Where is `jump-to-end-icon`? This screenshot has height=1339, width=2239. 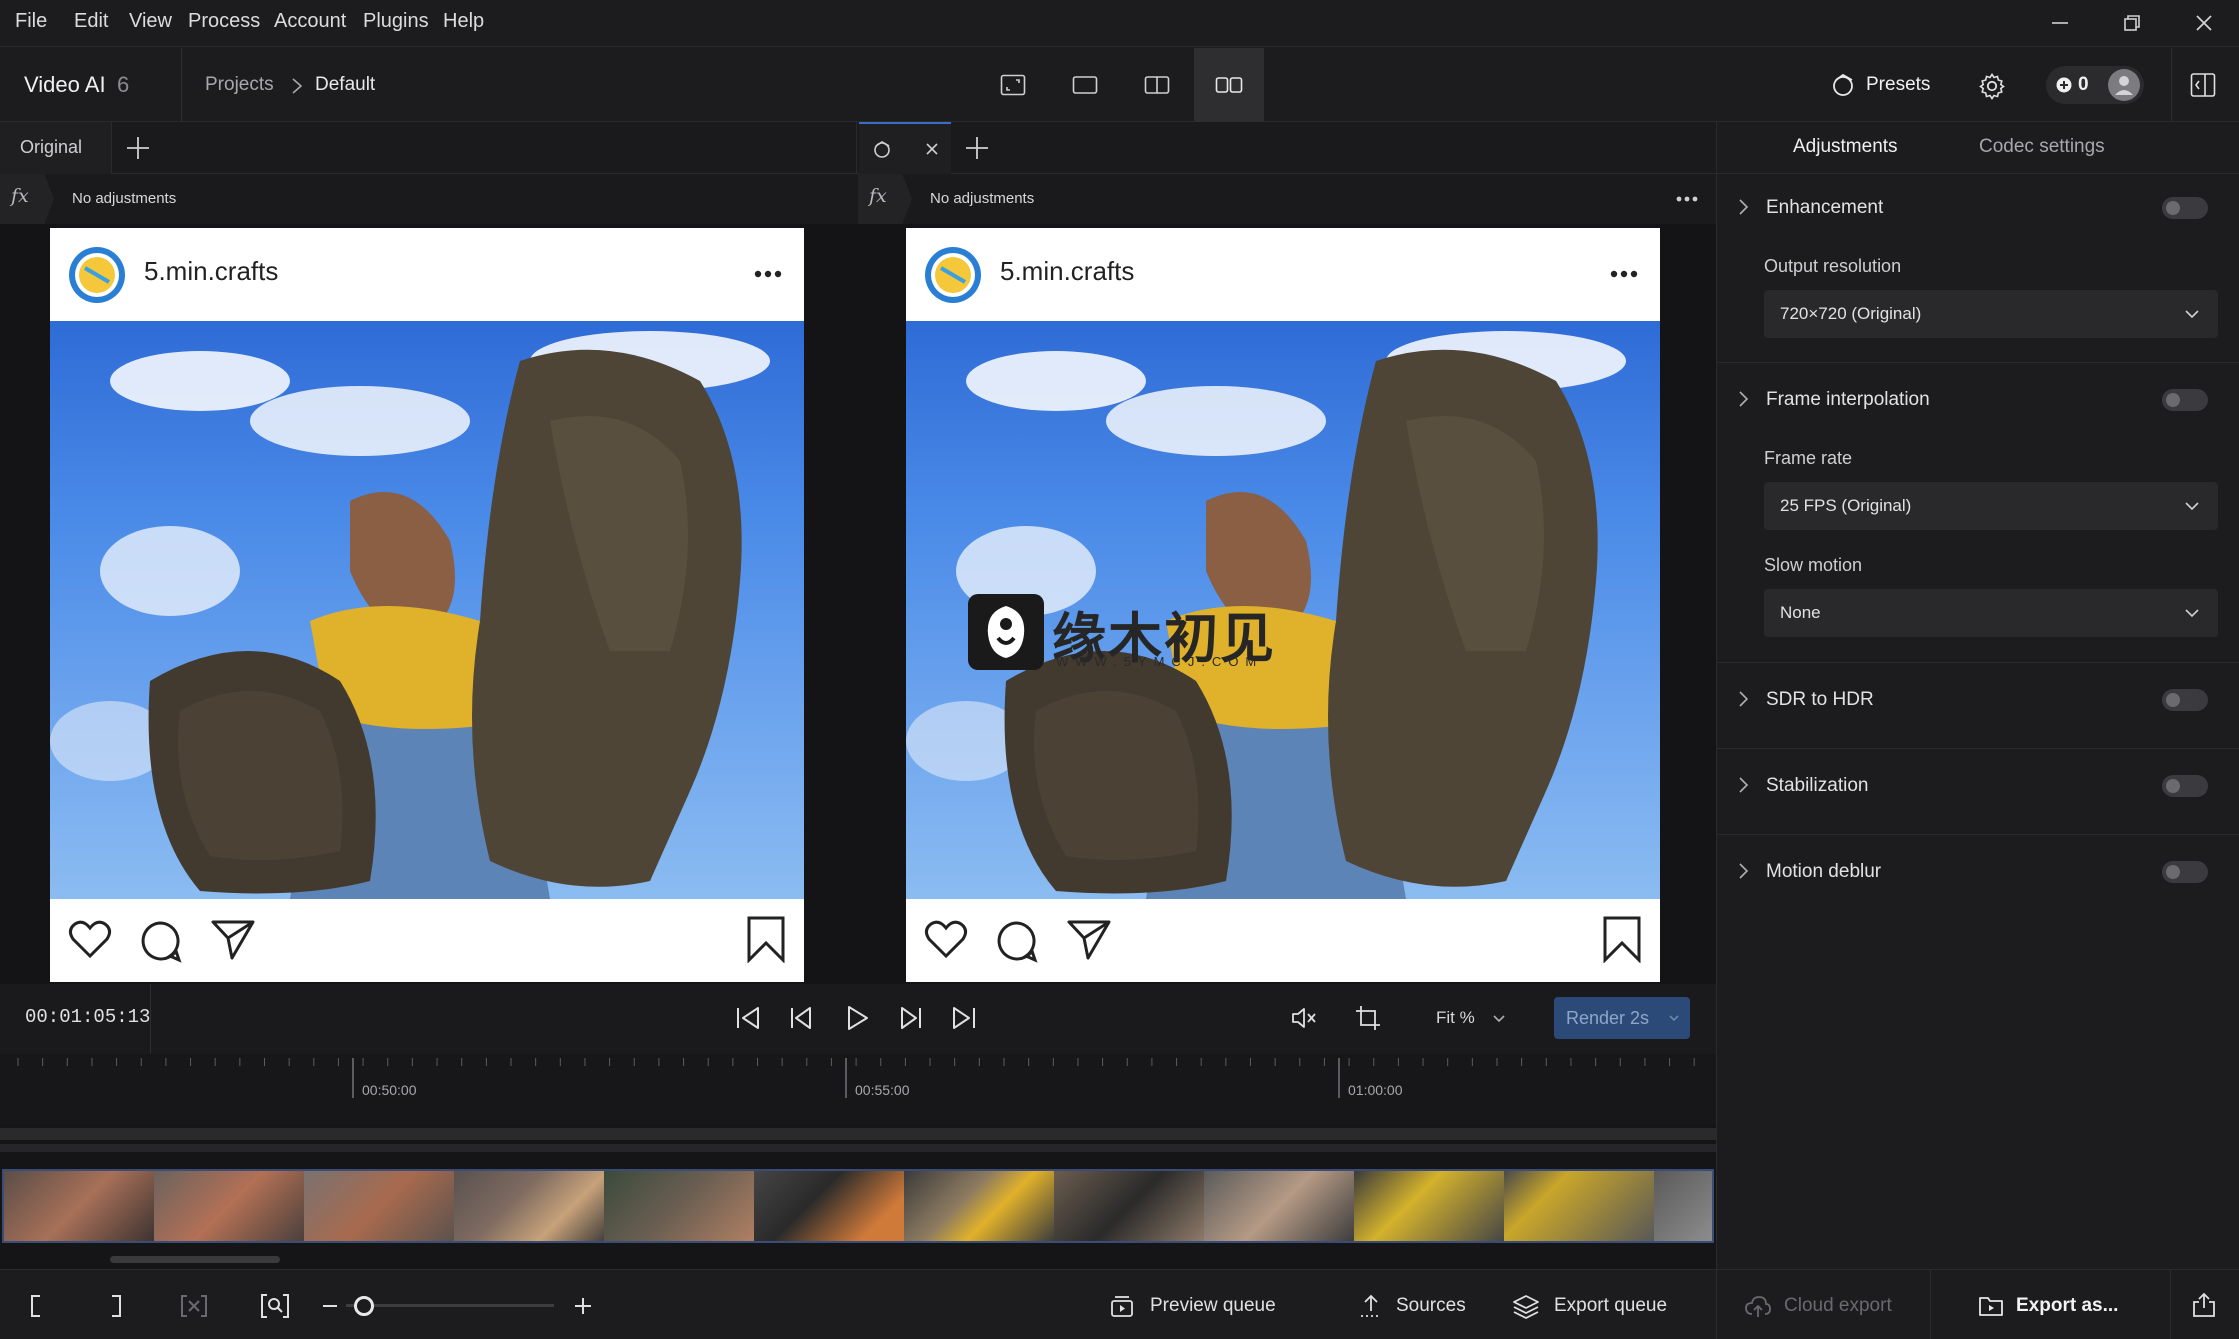
jump-to-end-icon is located at coordinates (964, 1018).